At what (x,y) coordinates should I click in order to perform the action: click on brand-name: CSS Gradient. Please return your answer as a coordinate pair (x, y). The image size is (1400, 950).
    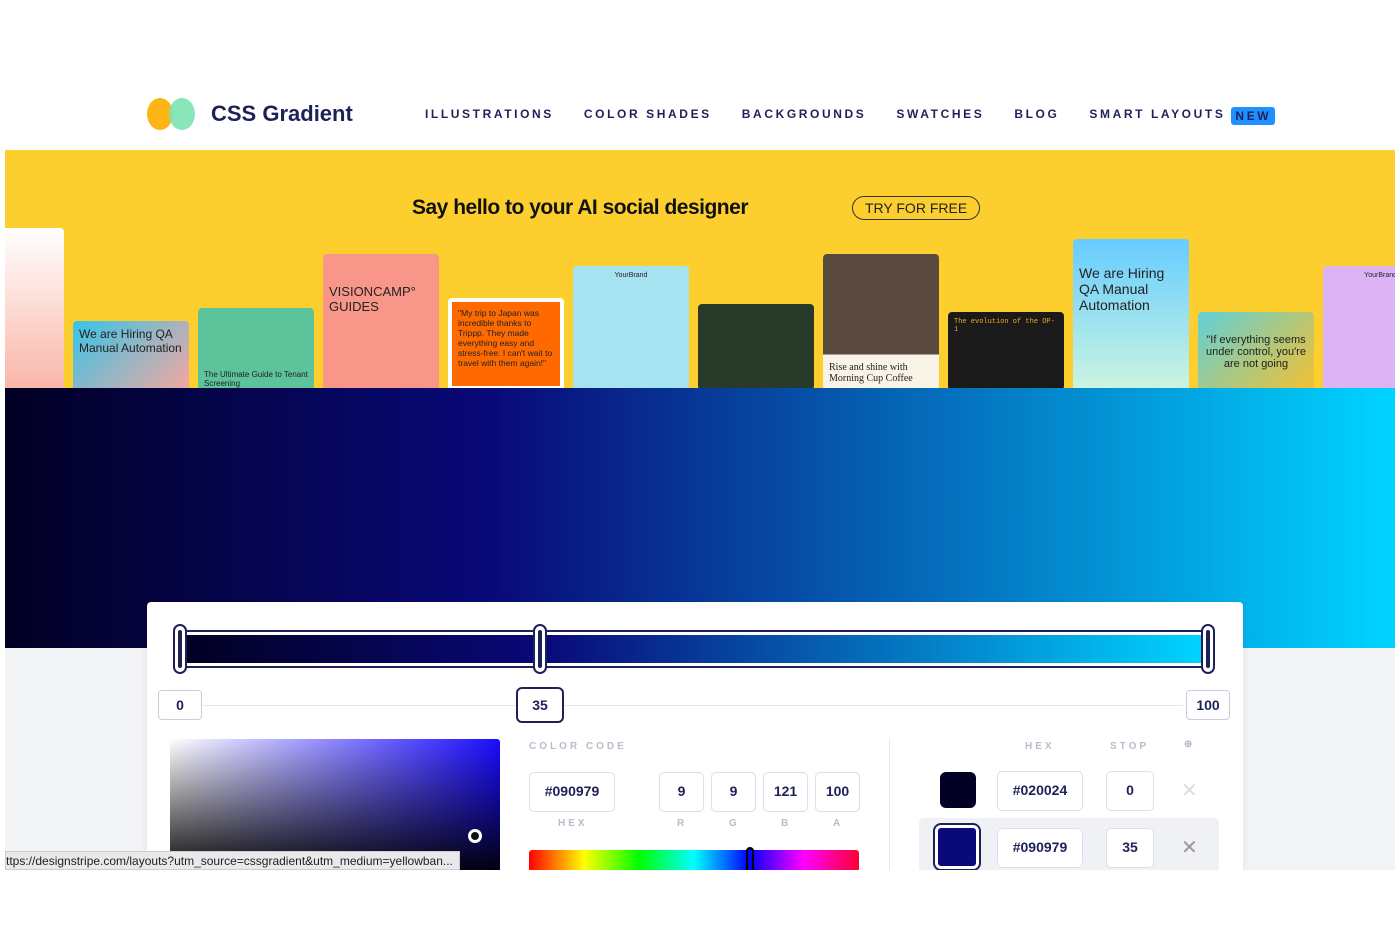
    Looking at the image, I should click on (282, 114).